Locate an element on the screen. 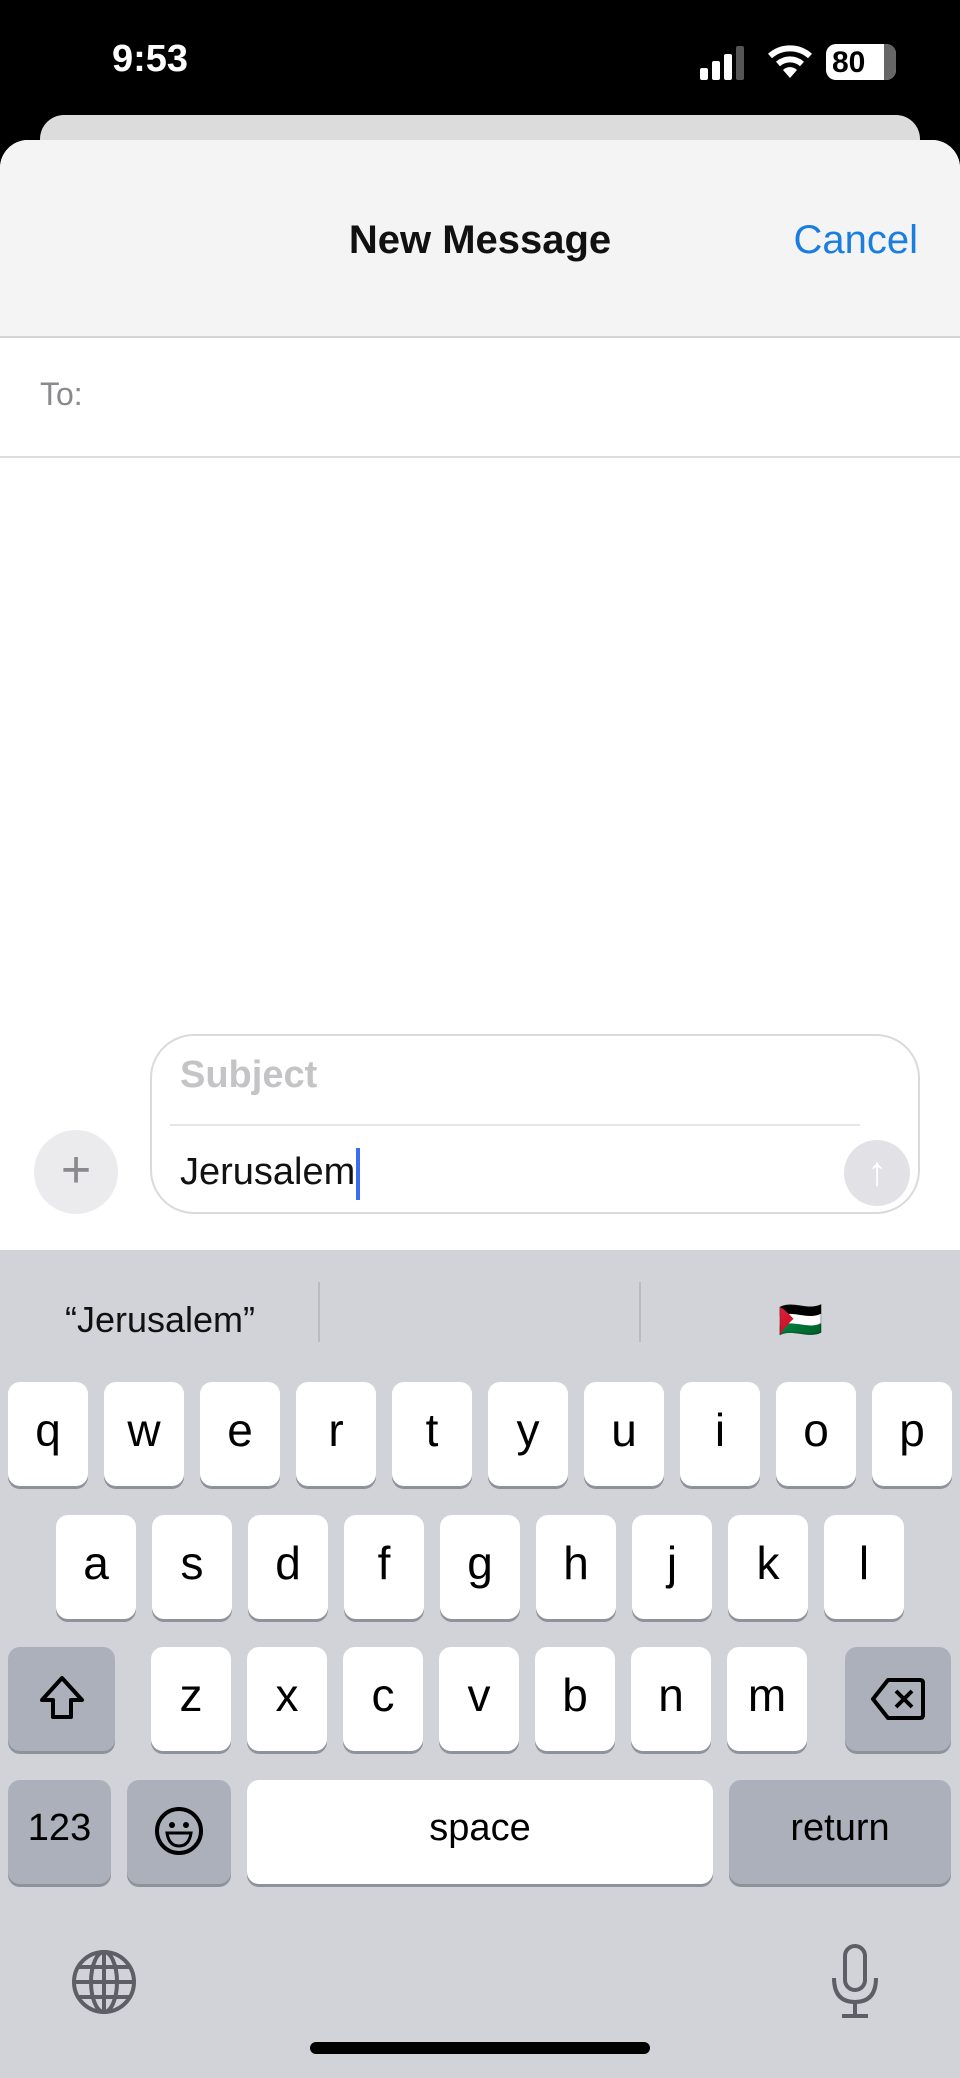 This screenshot has width=960, height=2078. nav-header: New Message Cancel is located at coordinates (480, 239).